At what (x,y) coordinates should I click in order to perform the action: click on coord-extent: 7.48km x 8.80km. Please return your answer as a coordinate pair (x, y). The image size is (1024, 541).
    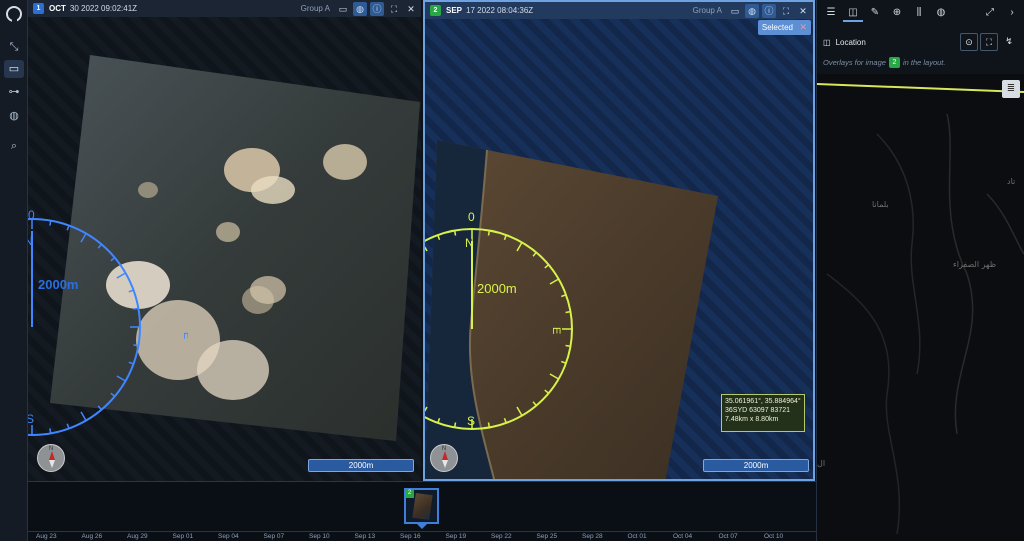
    Looking at the image, I should click on (752, 419).